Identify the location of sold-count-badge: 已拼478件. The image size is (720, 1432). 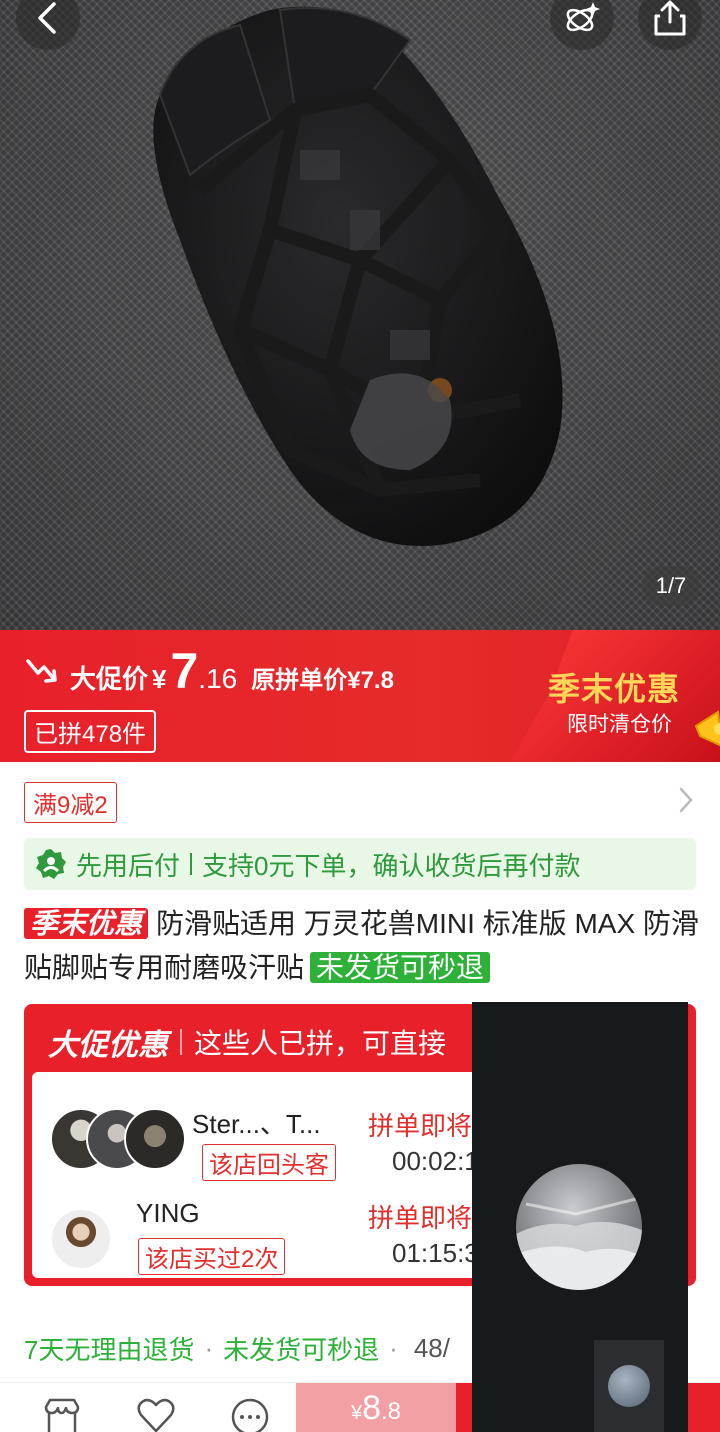
(90, 731).